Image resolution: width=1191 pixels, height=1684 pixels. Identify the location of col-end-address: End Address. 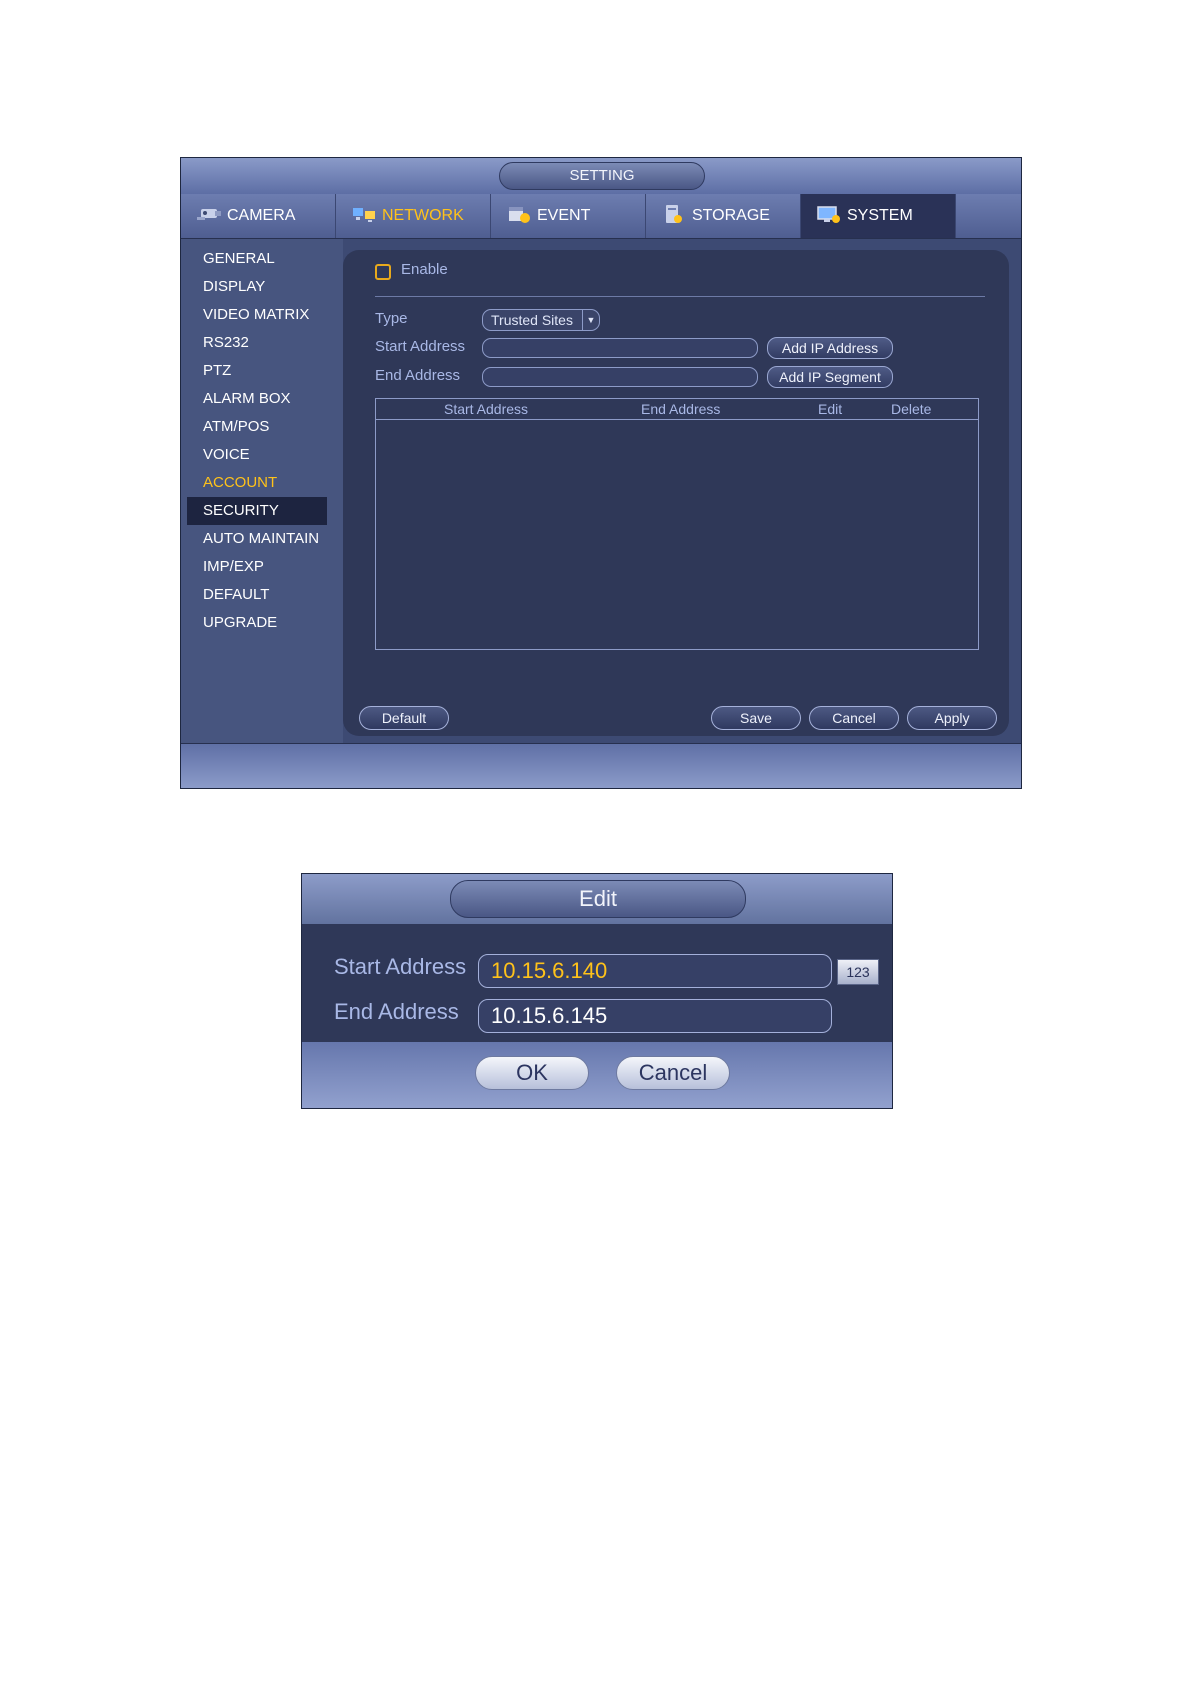
(681, 409).